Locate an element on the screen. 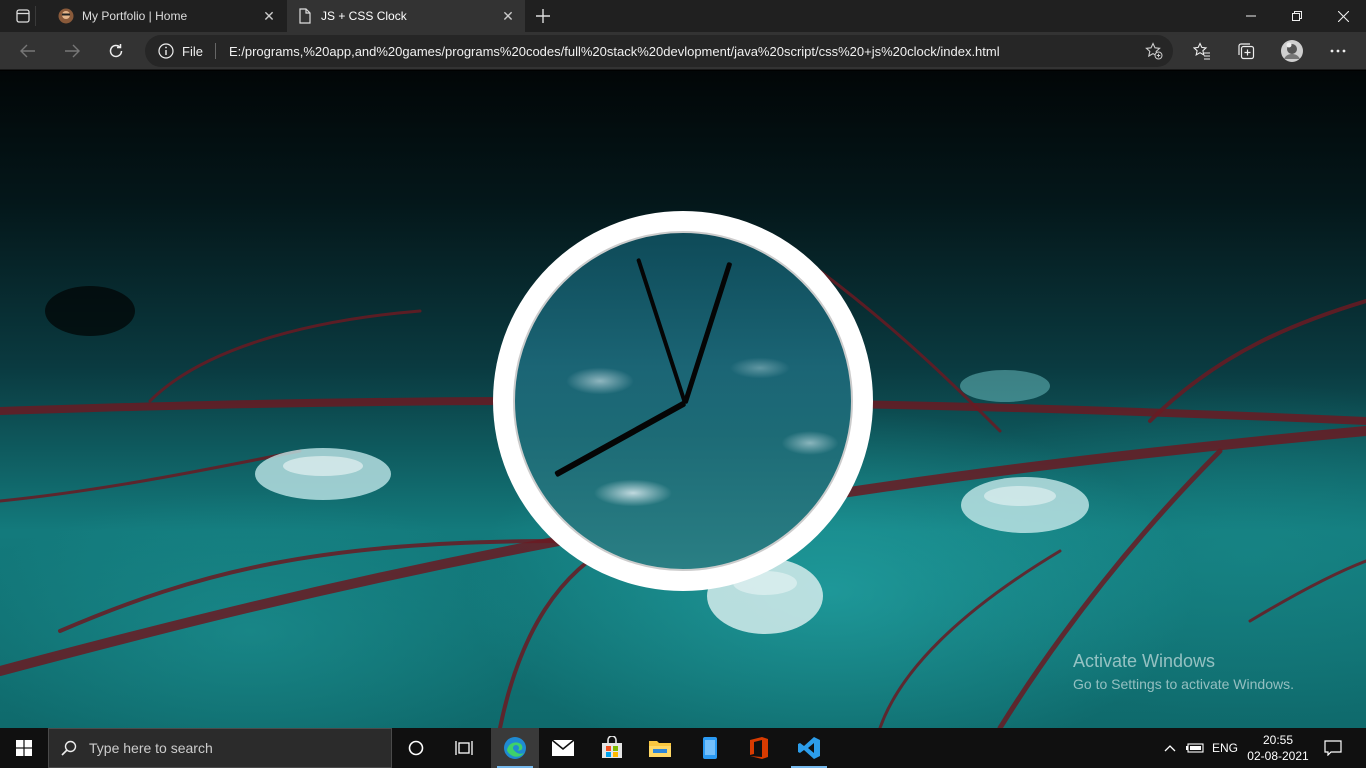  new-tab-button is located at coordinates (543, 16).